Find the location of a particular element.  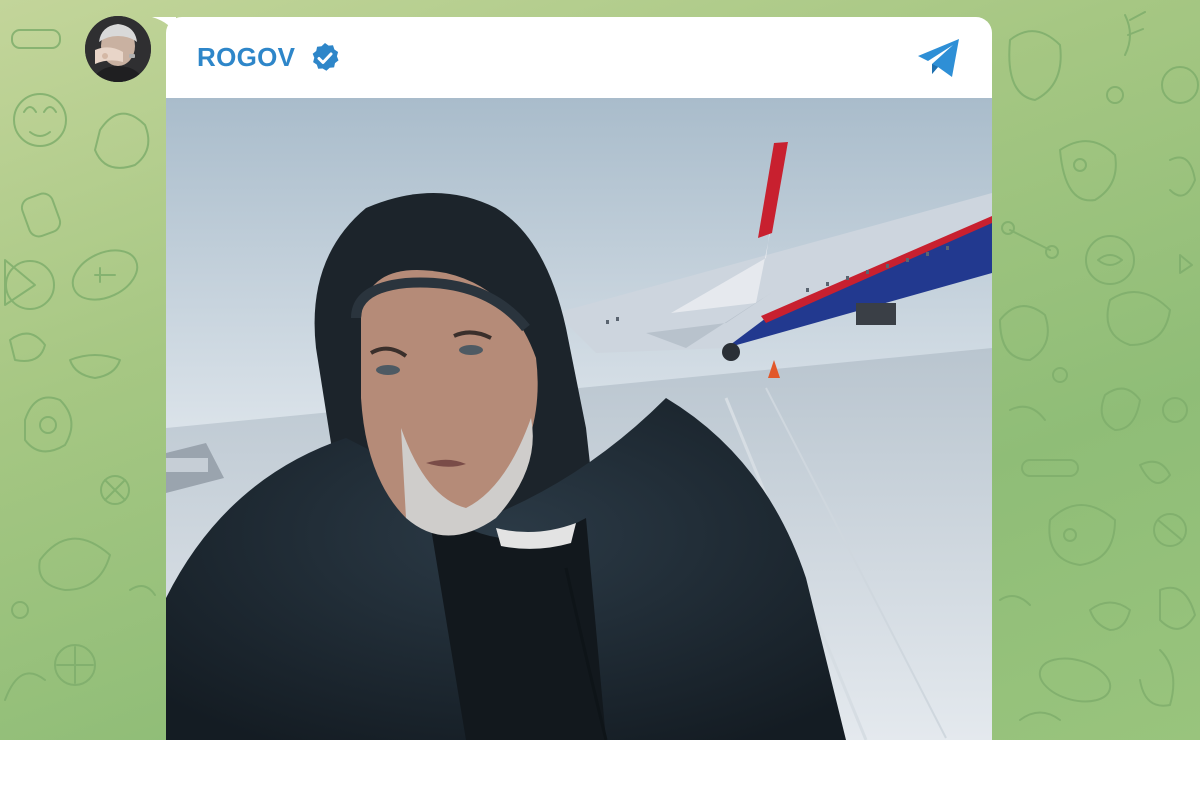

avatar-photo is located at coordinates (118, 49).